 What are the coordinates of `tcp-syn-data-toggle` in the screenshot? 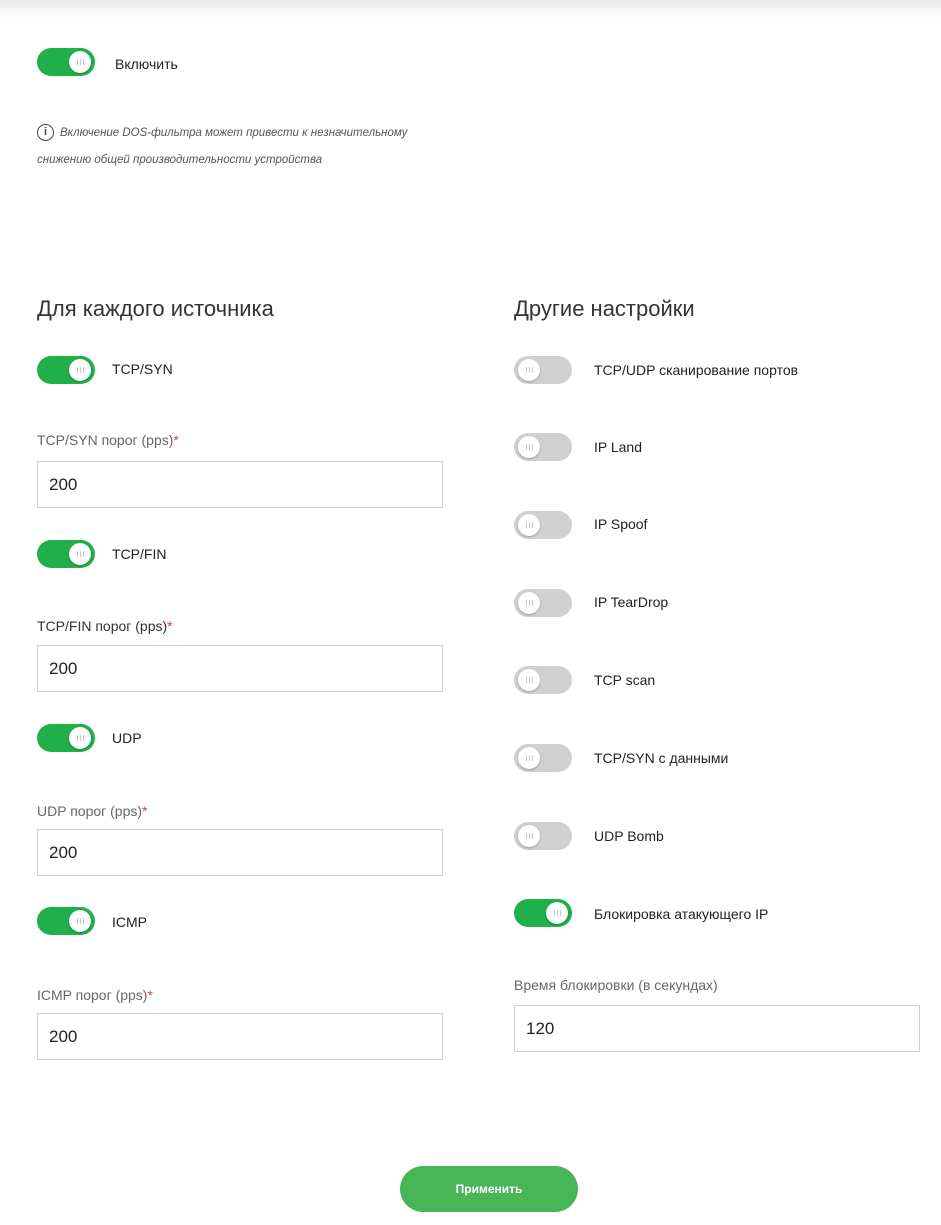 It's located at (543, 758).